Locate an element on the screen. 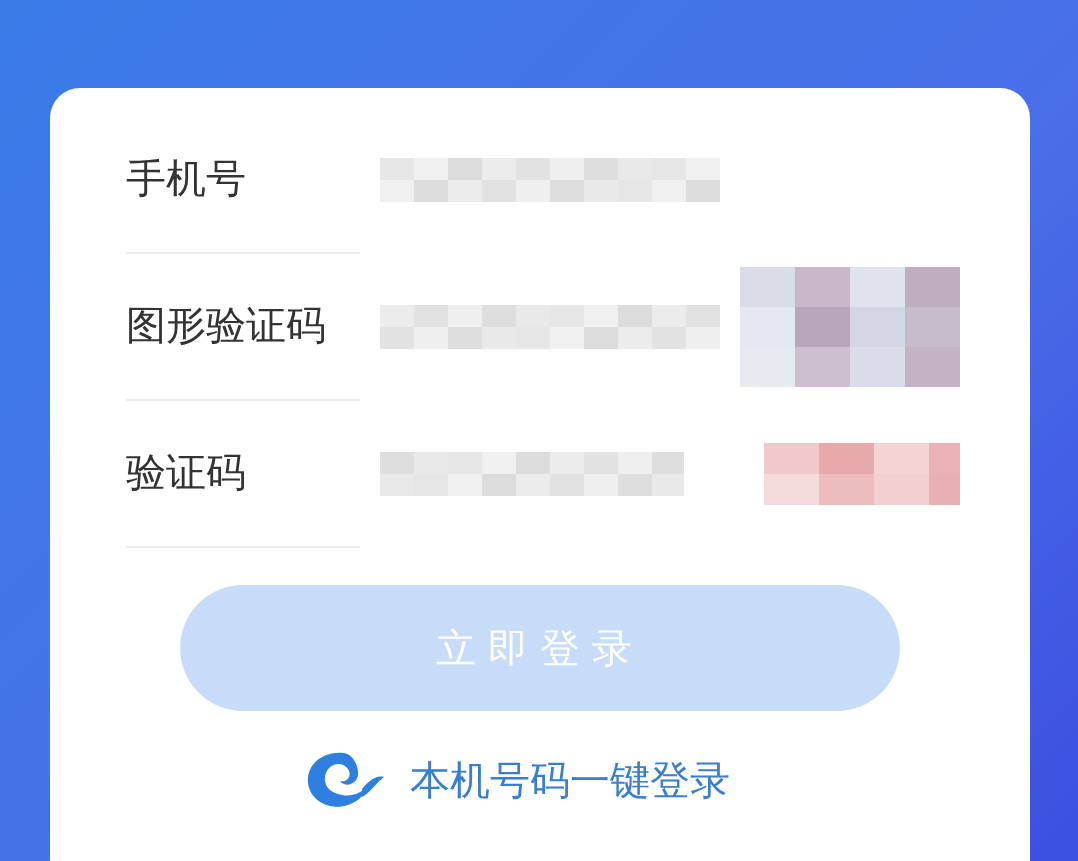  field-label: 验证码 is located at coordinates (186, 472).